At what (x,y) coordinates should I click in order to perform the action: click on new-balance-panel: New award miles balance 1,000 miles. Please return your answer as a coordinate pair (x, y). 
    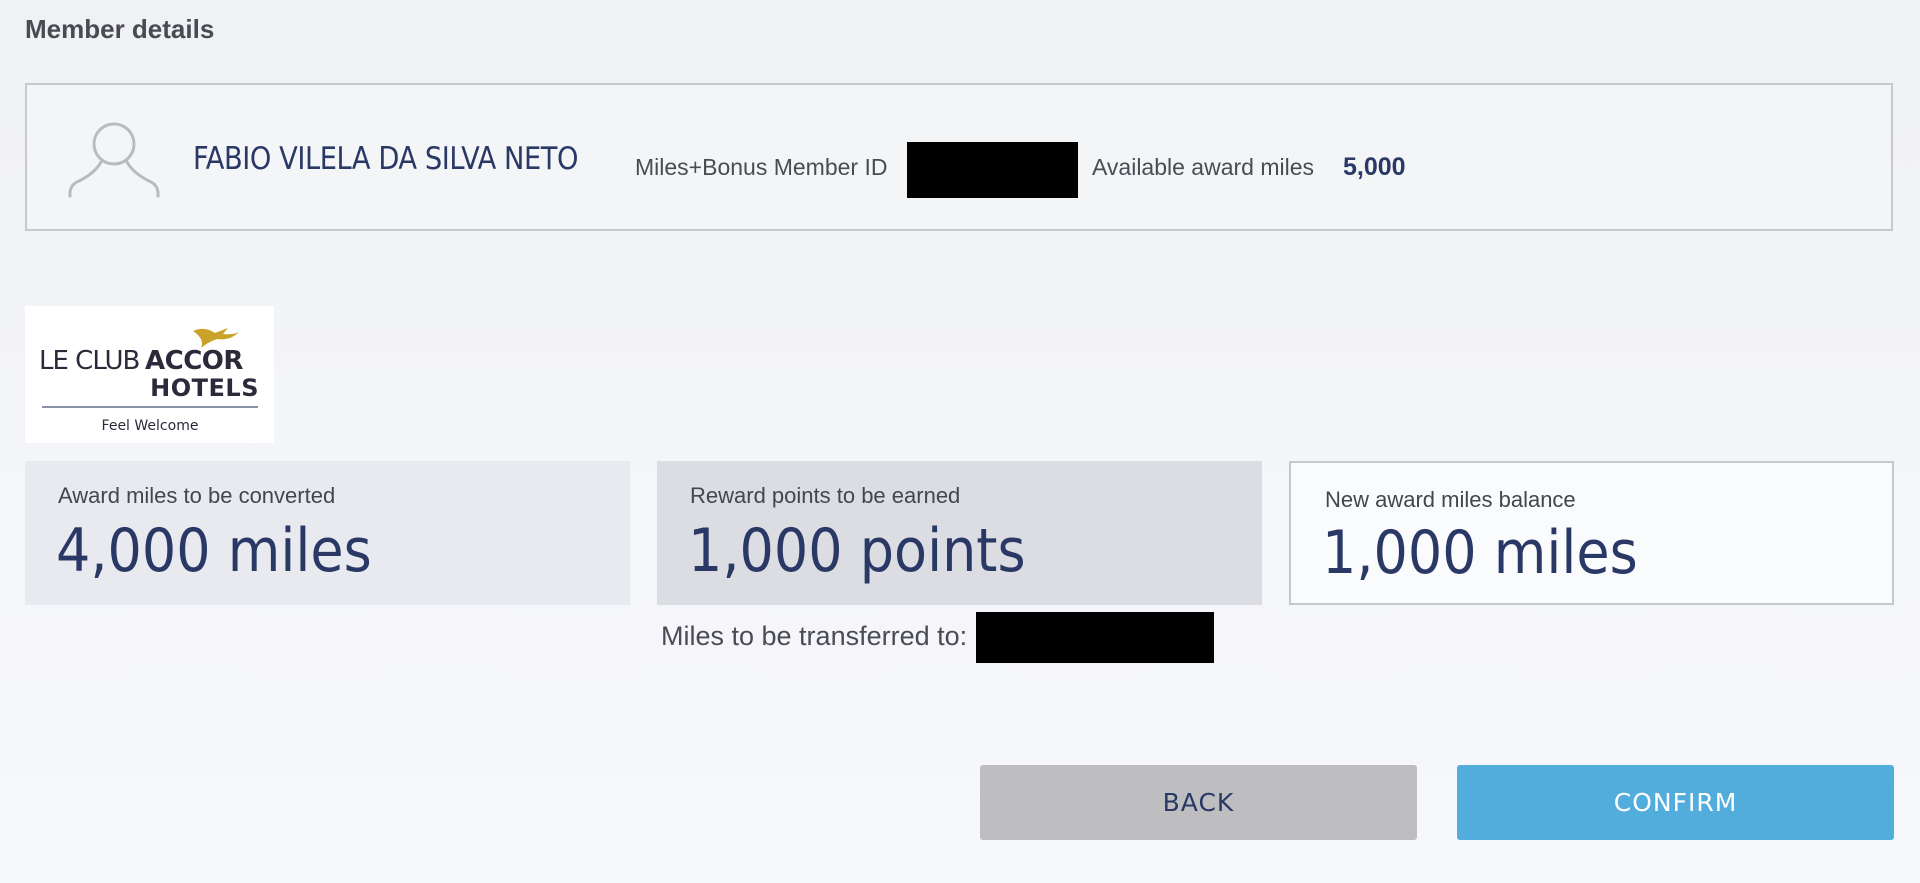
    Looking at the image, I should click on (1591, 533).